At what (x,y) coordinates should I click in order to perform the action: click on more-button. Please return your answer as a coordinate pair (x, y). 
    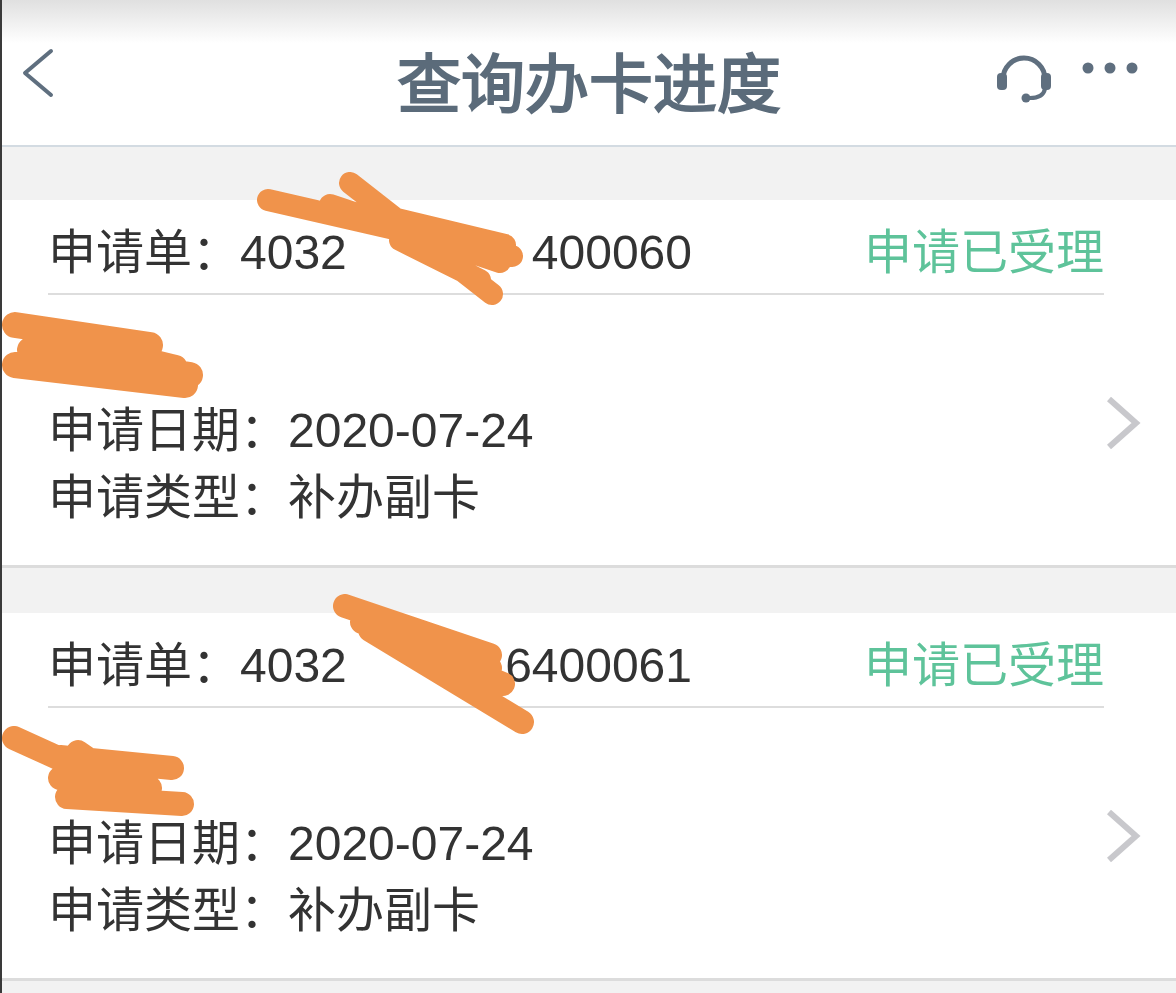
    Looking at the image, I should click on (1110, 67).